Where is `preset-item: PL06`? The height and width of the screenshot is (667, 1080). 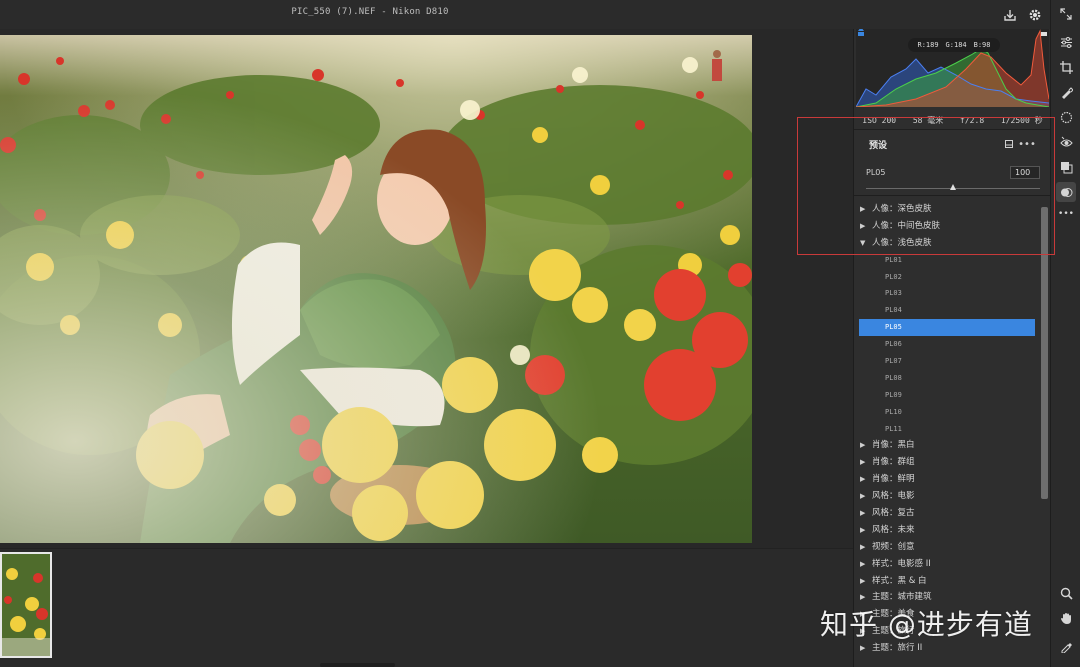
preset-item: PL06 is located at coordinates (947, 344).